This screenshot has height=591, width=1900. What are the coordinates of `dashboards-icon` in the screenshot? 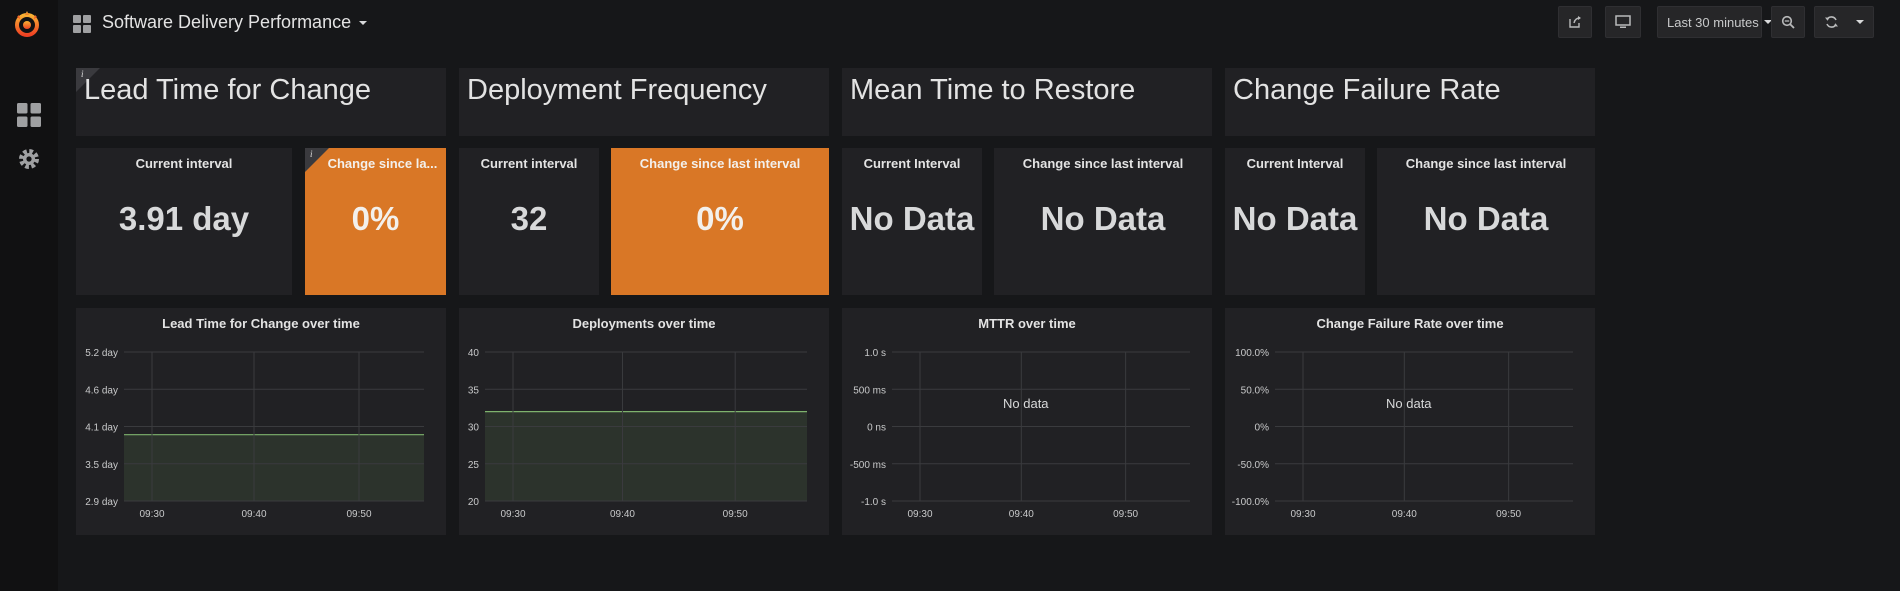 It's located at (29, 115).